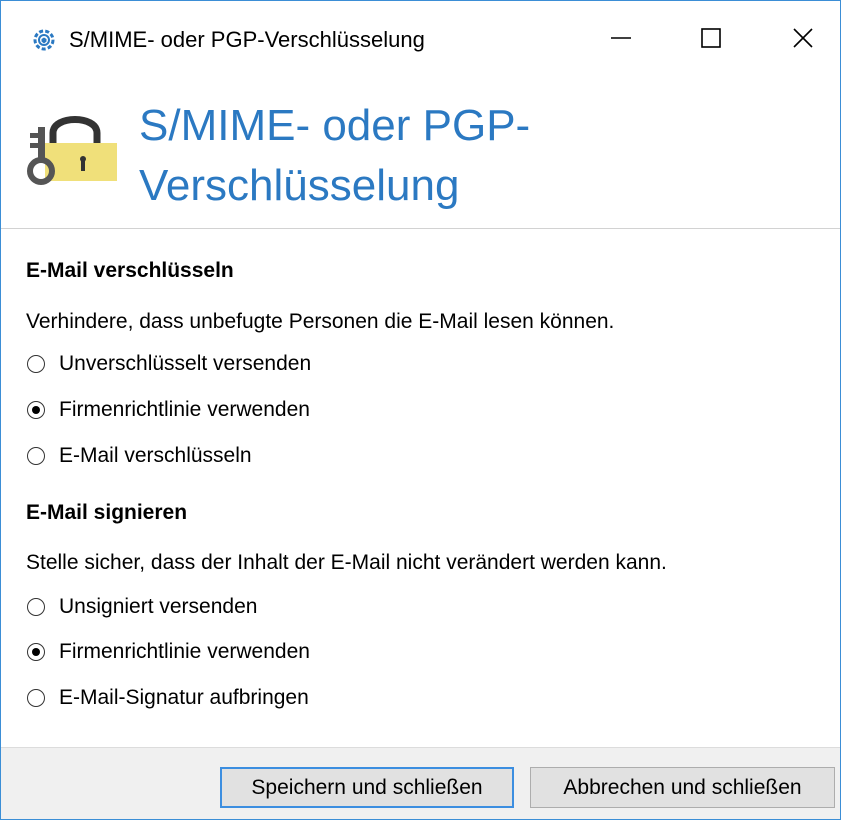 This screenshot has height=820, width=841. Describe the element at coordinates (155, 455) in the screenshot. I see `radio-label: E-Mail verschlüsseln` at that location.